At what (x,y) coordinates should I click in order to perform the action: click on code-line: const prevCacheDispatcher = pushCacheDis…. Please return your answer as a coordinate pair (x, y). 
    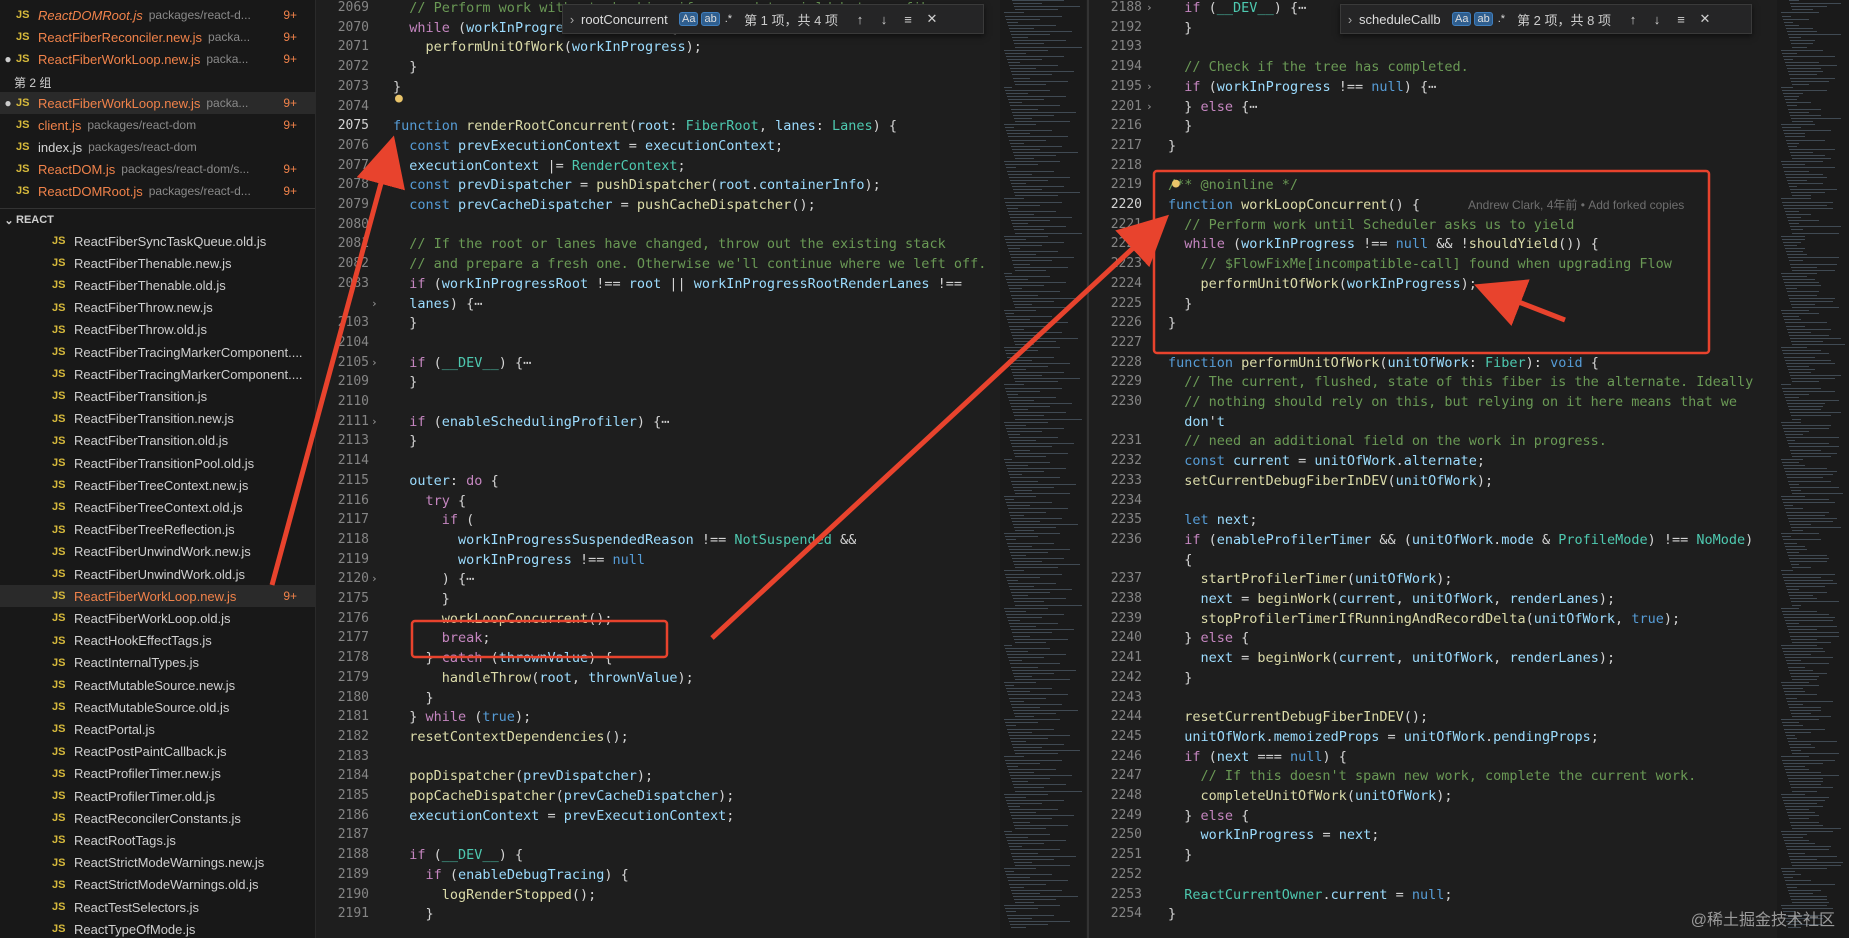
    Looking at the image, I should click on (604, 205).